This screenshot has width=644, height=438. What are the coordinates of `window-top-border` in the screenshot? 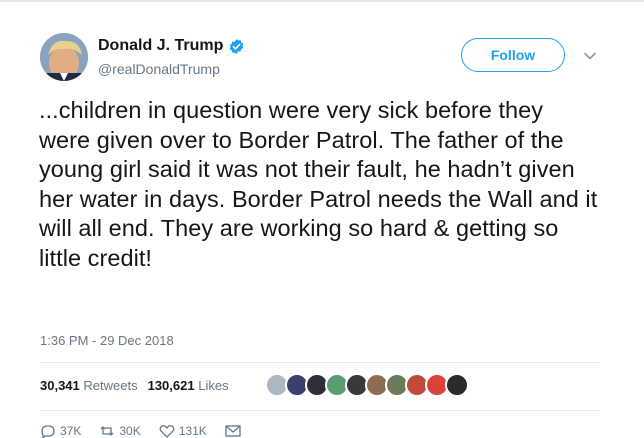 It's located at (322, 1).